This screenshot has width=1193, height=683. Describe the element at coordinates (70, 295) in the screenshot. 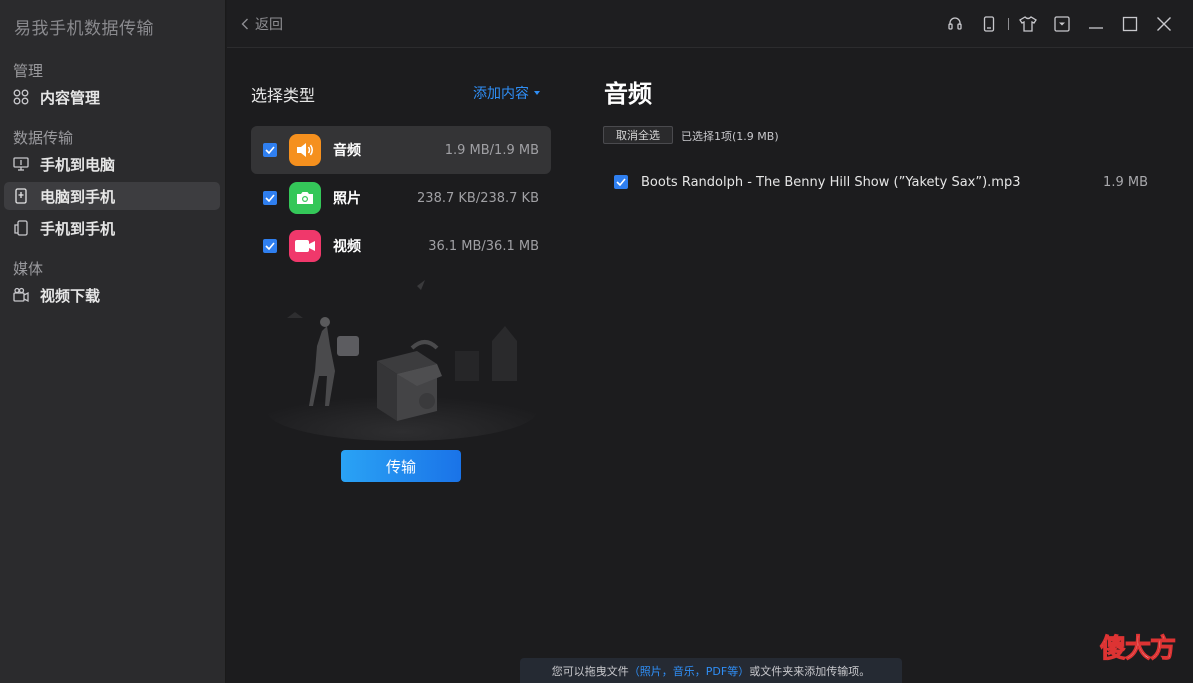

I see `sidebar-item-label: 视频下载` at that location.